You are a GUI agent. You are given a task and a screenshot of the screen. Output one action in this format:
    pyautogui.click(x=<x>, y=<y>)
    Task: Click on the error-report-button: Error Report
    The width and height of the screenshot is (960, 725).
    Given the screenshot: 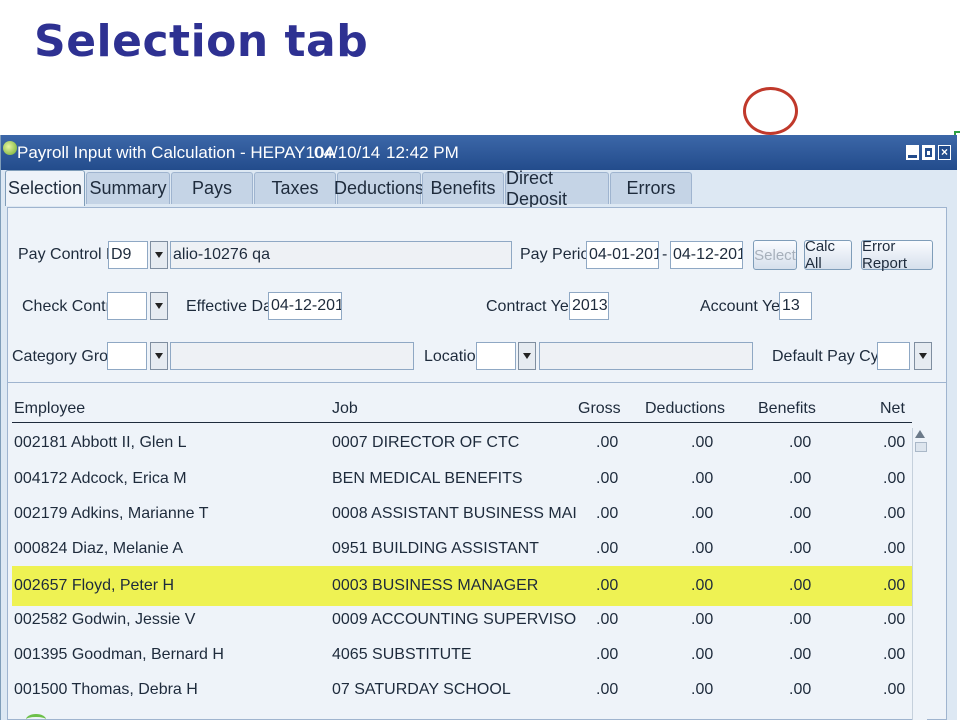 What is the action you would take?
    pyautogui.click(x=897, y=255)
    